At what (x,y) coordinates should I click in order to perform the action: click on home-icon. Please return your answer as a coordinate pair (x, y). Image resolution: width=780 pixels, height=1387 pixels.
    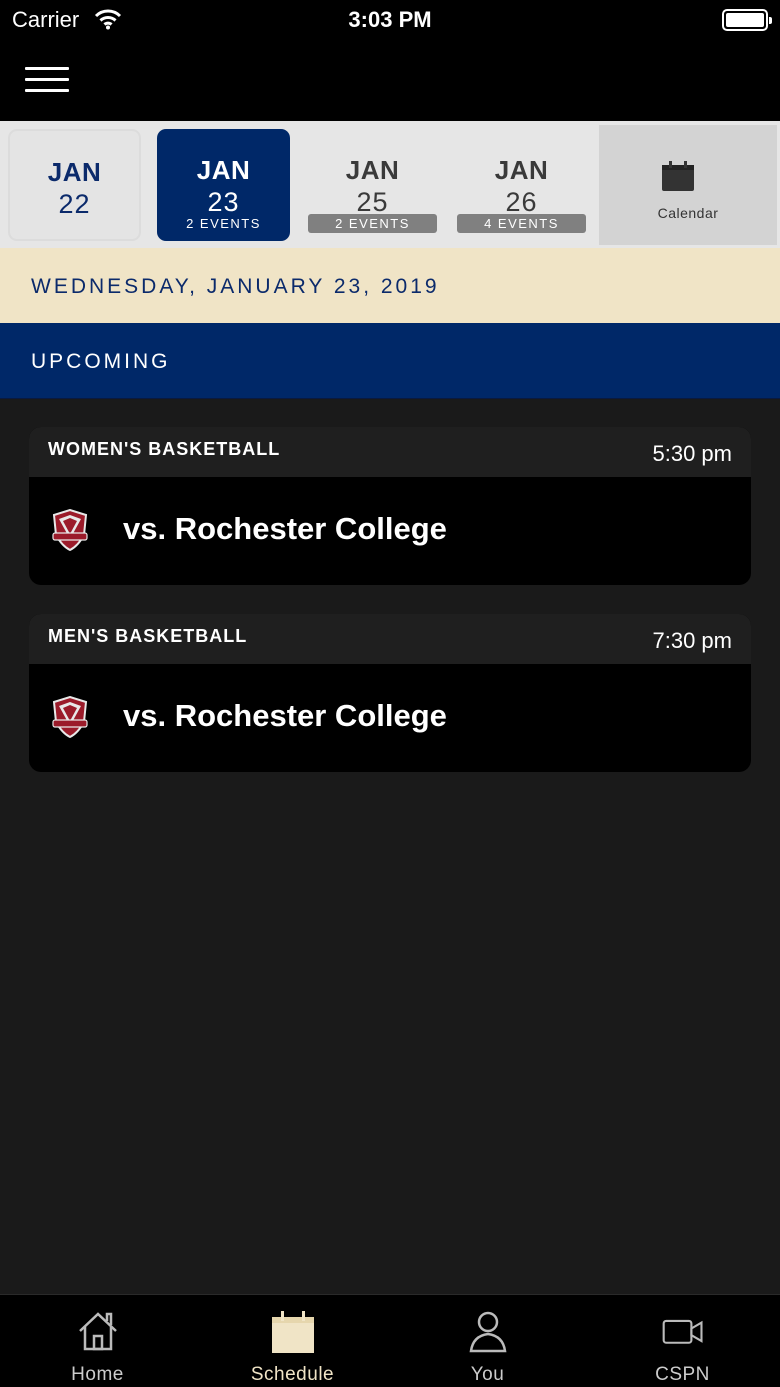
    Looking at the image, I should click on (98, 1331).